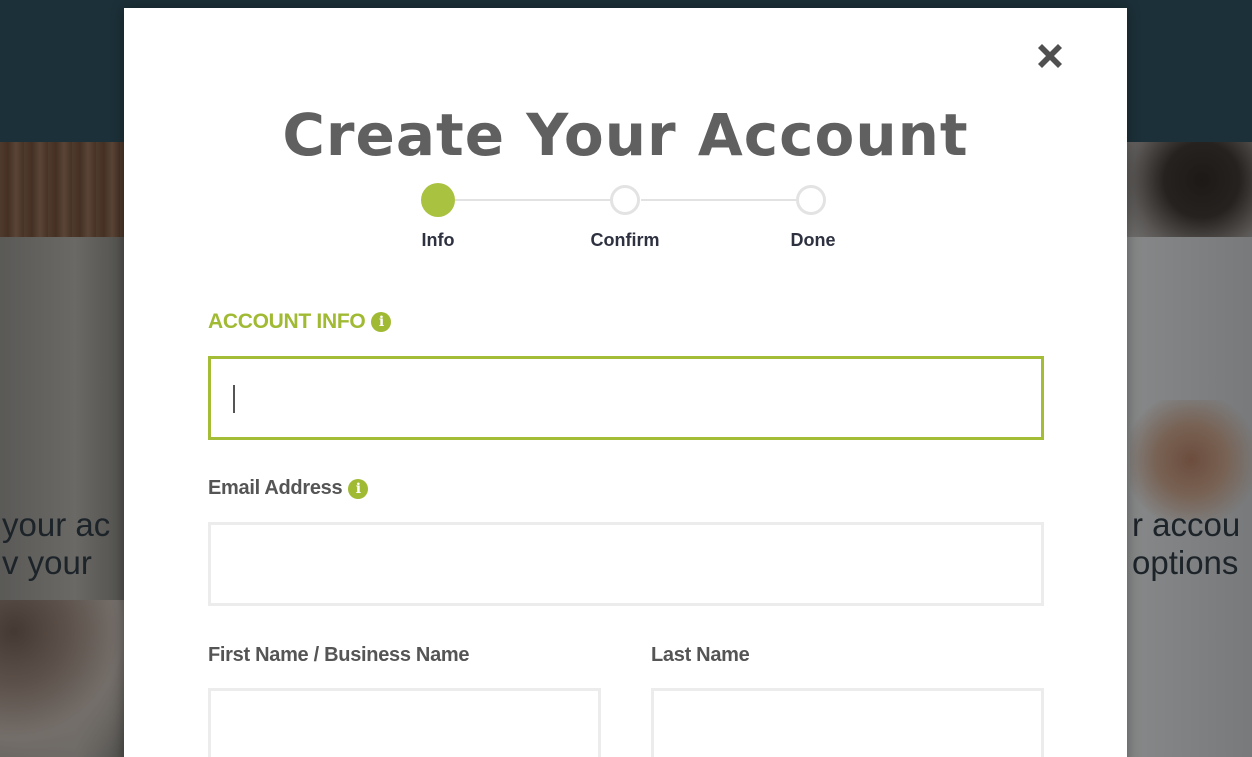 This screenshot has height=757, width=1252. I want to click on last-name-input, so click(847, 724).